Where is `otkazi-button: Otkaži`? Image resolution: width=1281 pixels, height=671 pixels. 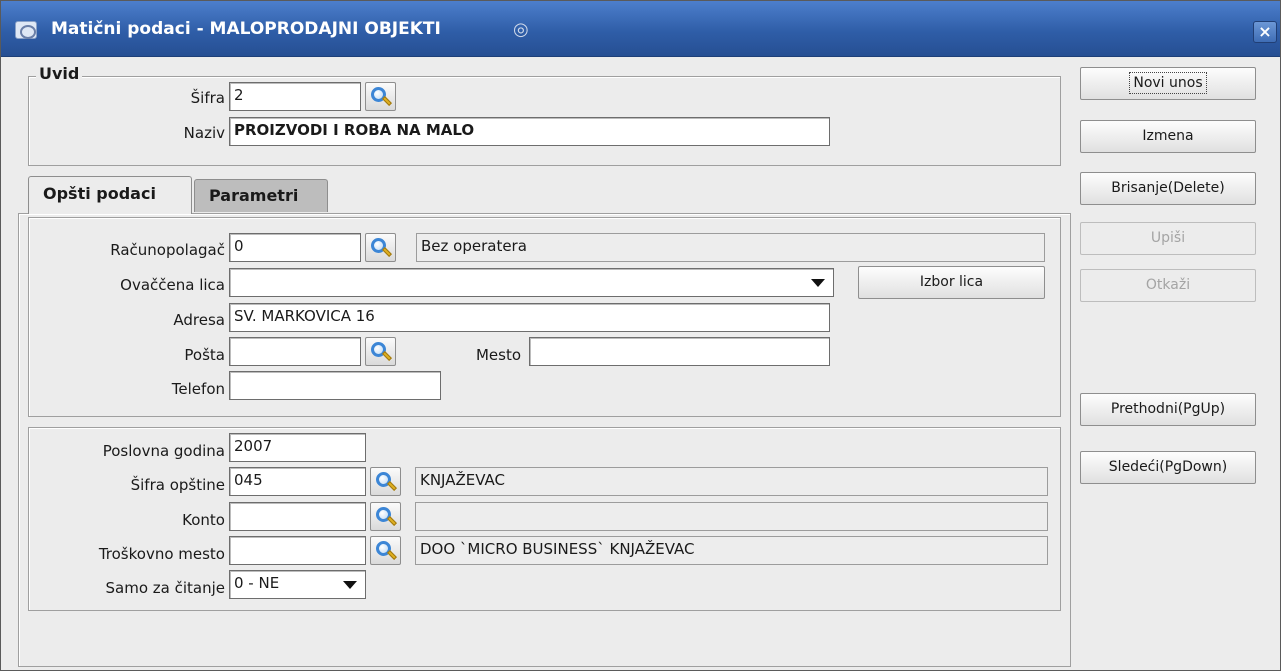 otkazi-button: Otkaži is located at coordinates (1168, 285).